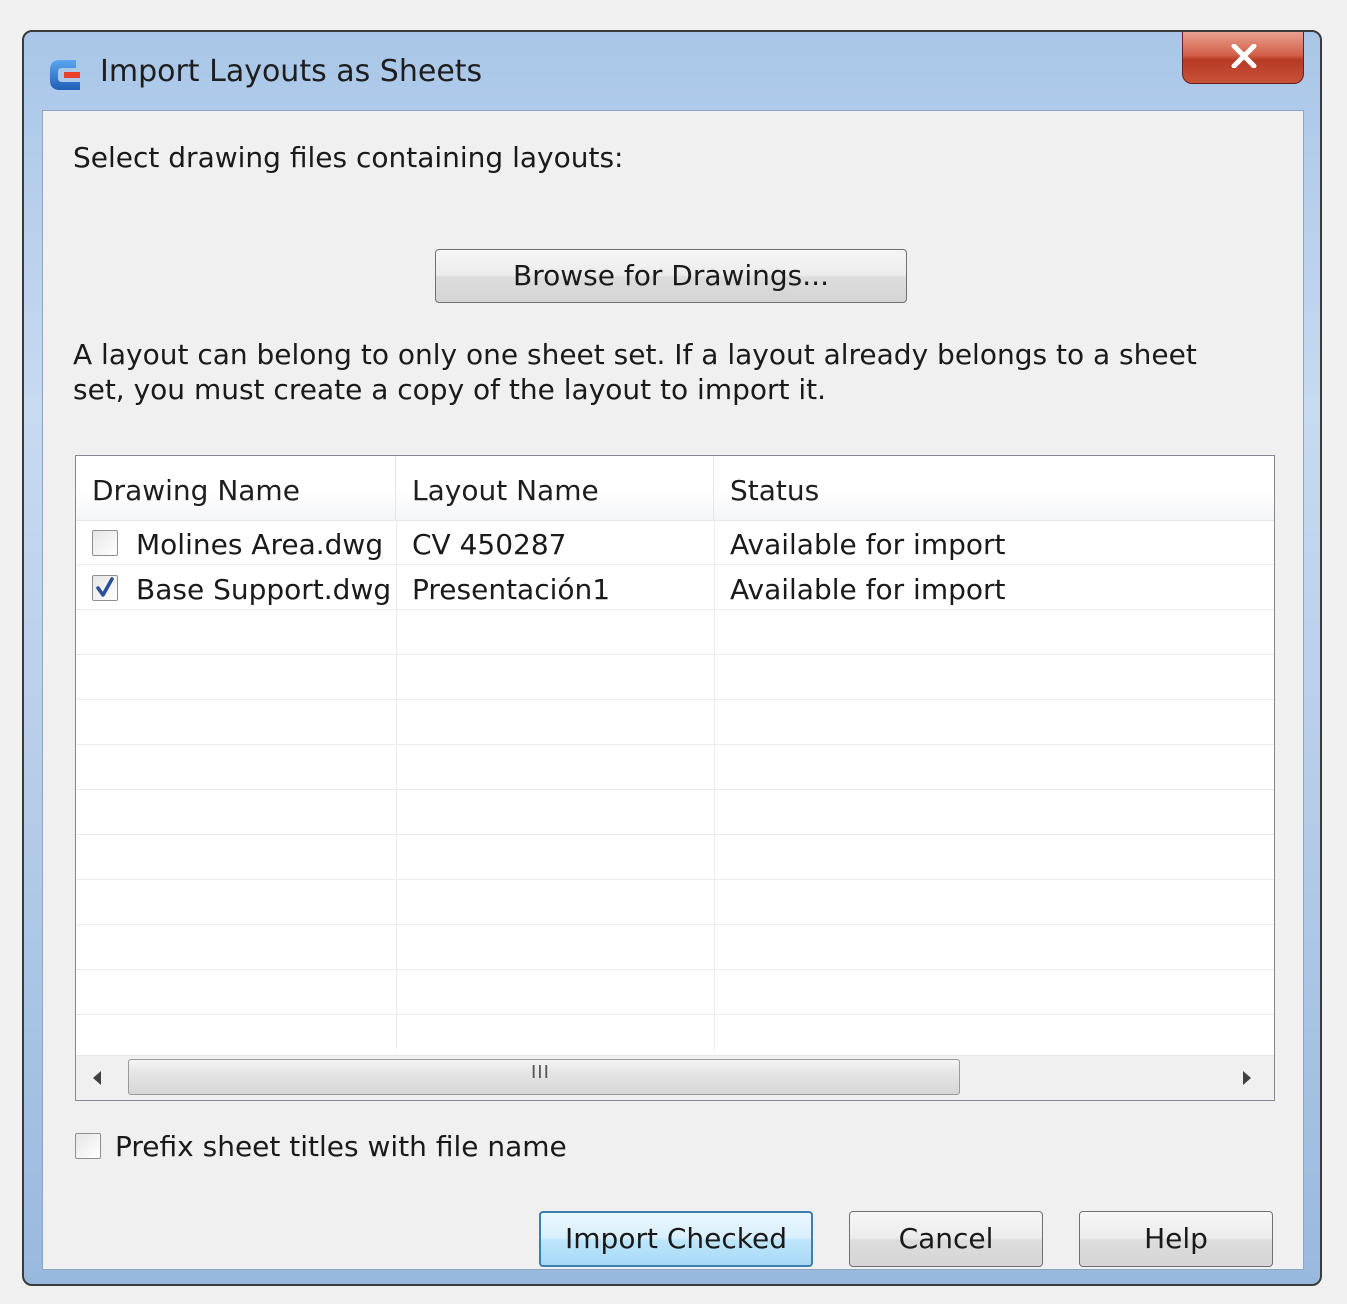  I want to click on scroll-left-arrow-icon, so click(97, 1078).